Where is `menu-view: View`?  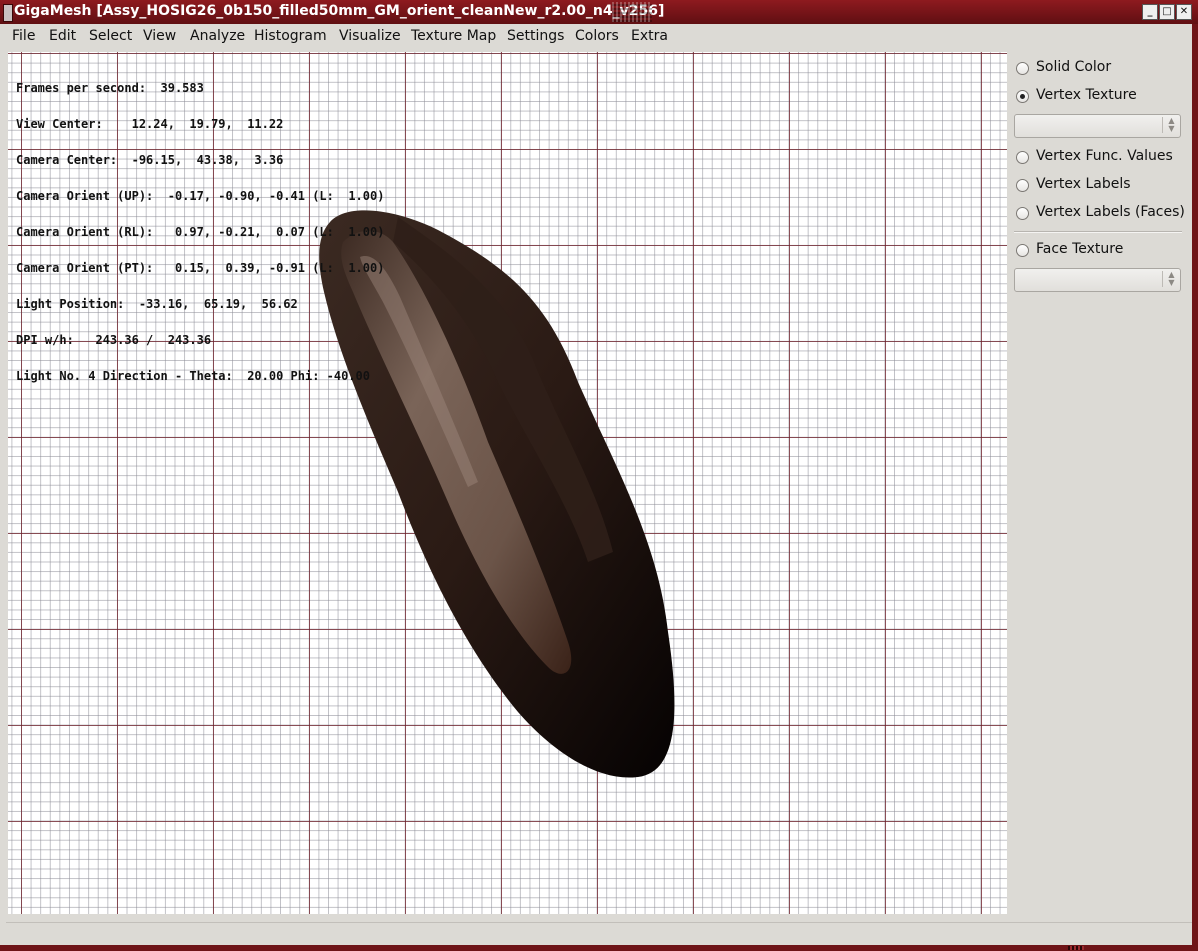
menu-view: View is located at coordinates (159, 36).